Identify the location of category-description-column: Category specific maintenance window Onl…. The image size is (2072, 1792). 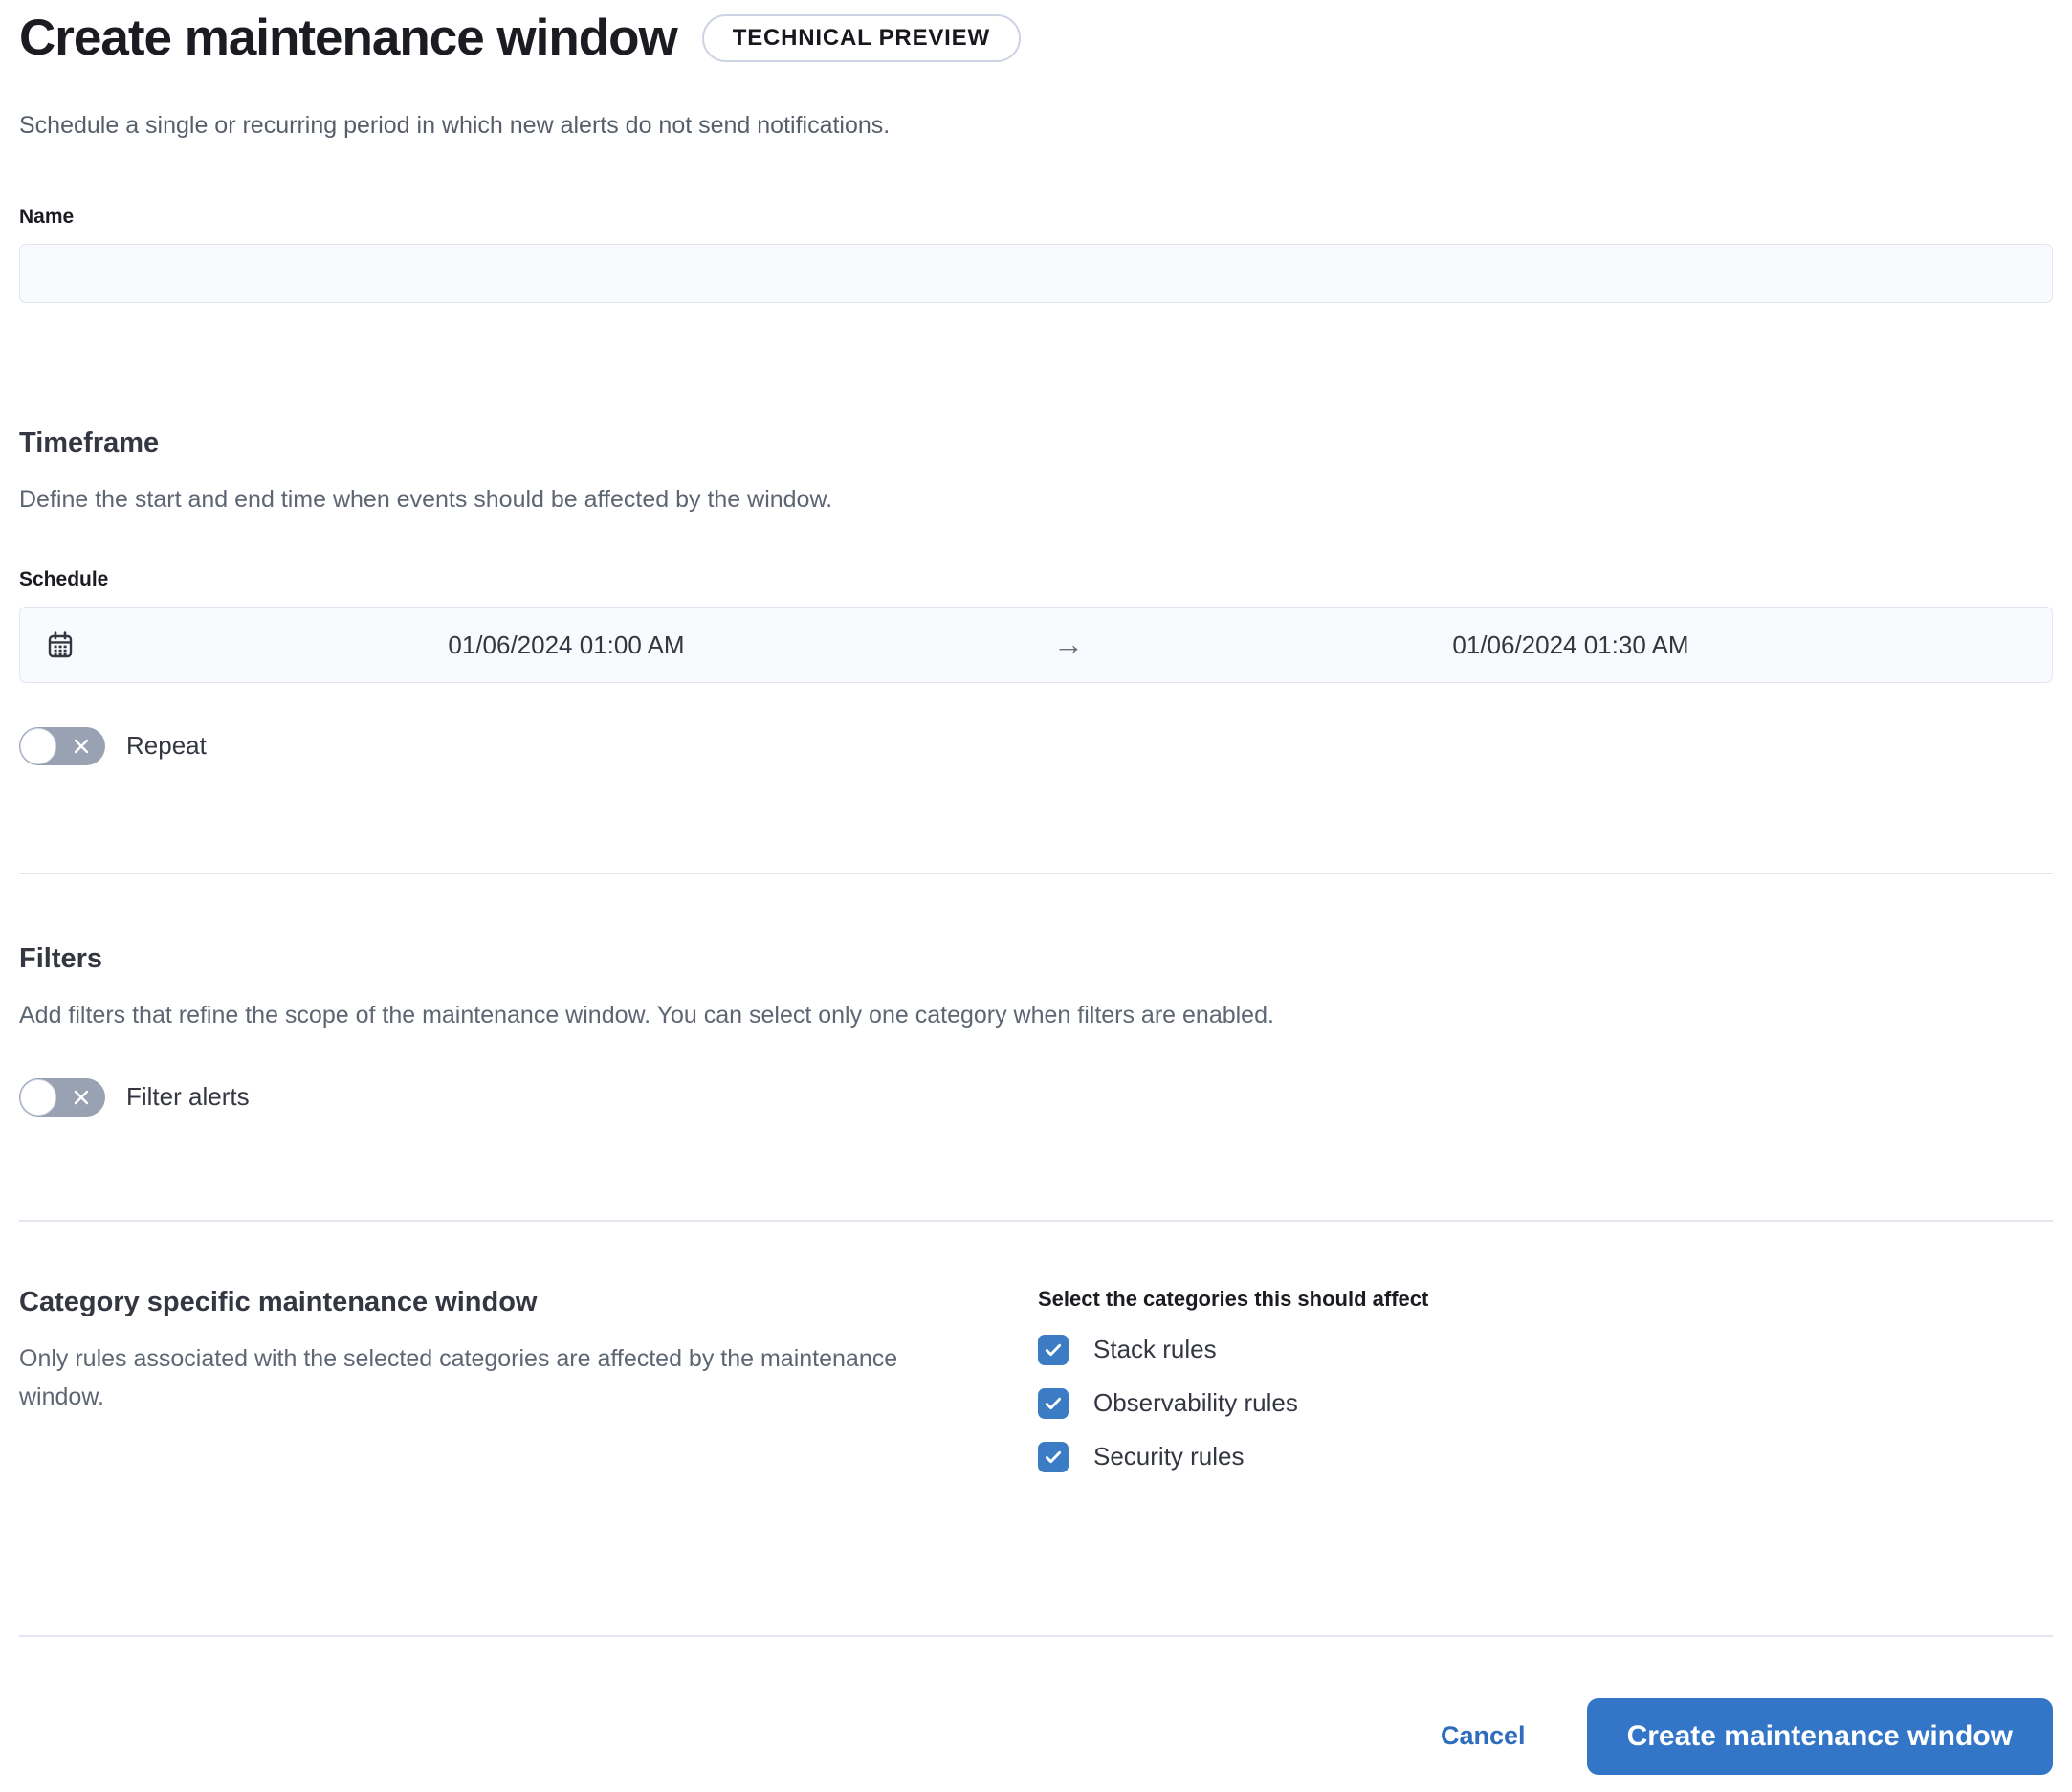
(527, 1379).